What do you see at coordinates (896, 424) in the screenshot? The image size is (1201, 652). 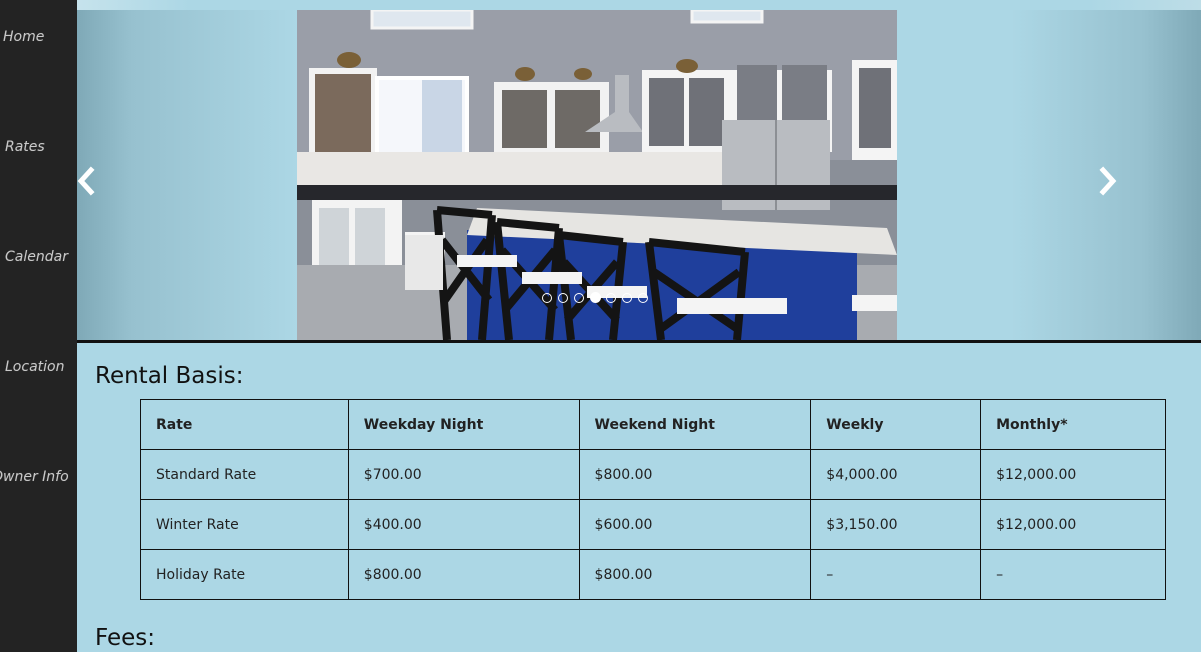 I see `column-header: Weekly` at bounding box center [896, 424].